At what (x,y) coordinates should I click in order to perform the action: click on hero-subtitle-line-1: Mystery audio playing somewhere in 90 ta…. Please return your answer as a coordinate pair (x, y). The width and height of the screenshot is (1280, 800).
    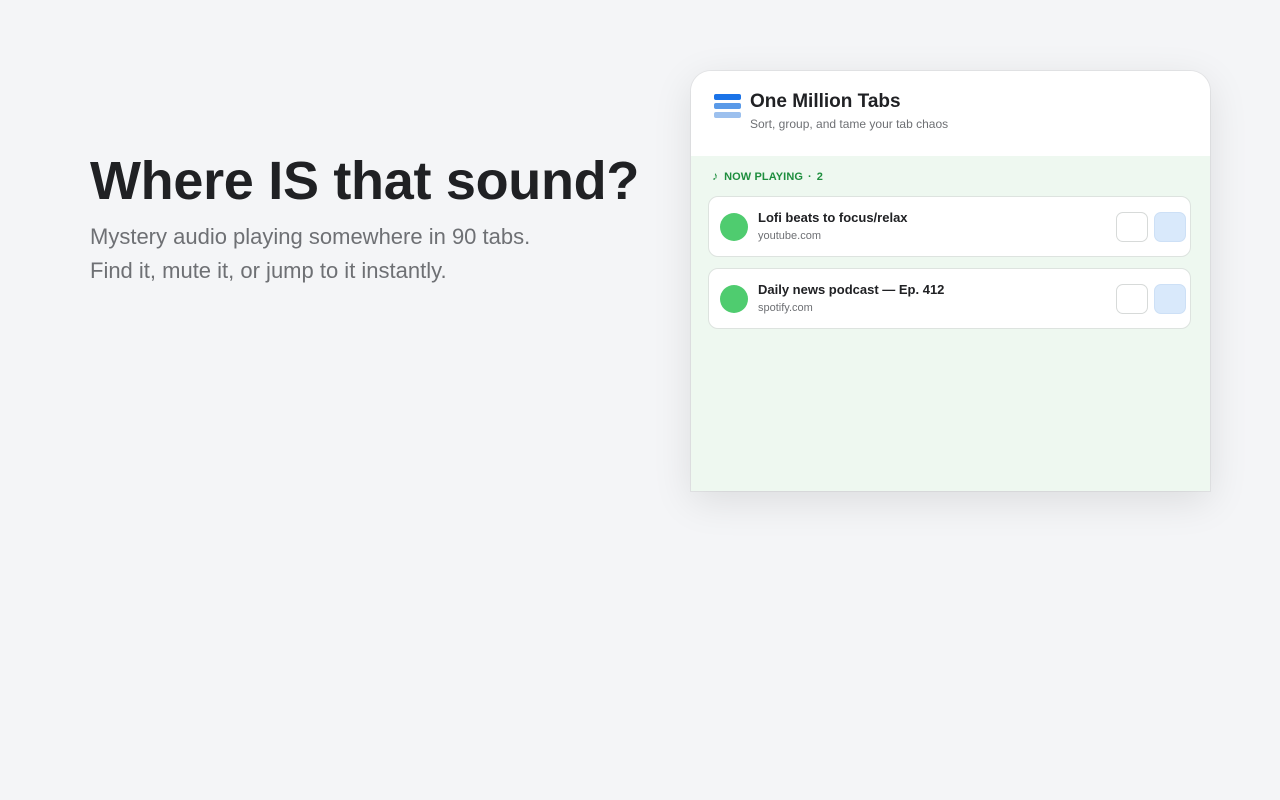
    Looking at the image, I should click on (310, 236).